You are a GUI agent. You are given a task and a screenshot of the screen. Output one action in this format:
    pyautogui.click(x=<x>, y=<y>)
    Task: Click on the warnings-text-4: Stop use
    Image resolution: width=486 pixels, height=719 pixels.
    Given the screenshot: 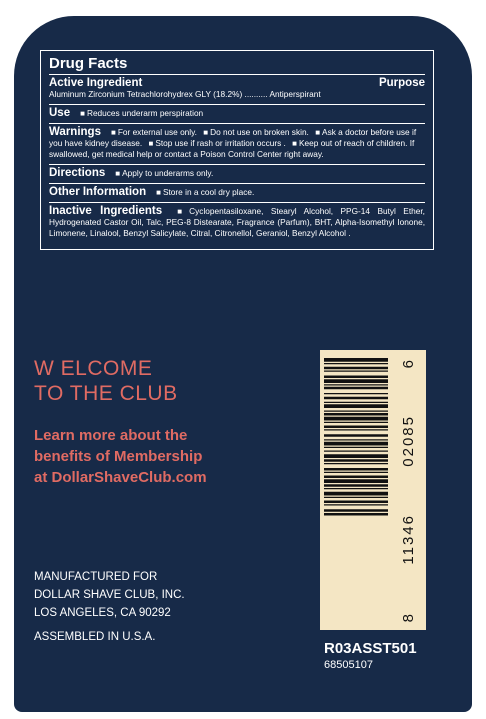 What is the action you would take?
    pyautogui.click(x=172, y=143)
    